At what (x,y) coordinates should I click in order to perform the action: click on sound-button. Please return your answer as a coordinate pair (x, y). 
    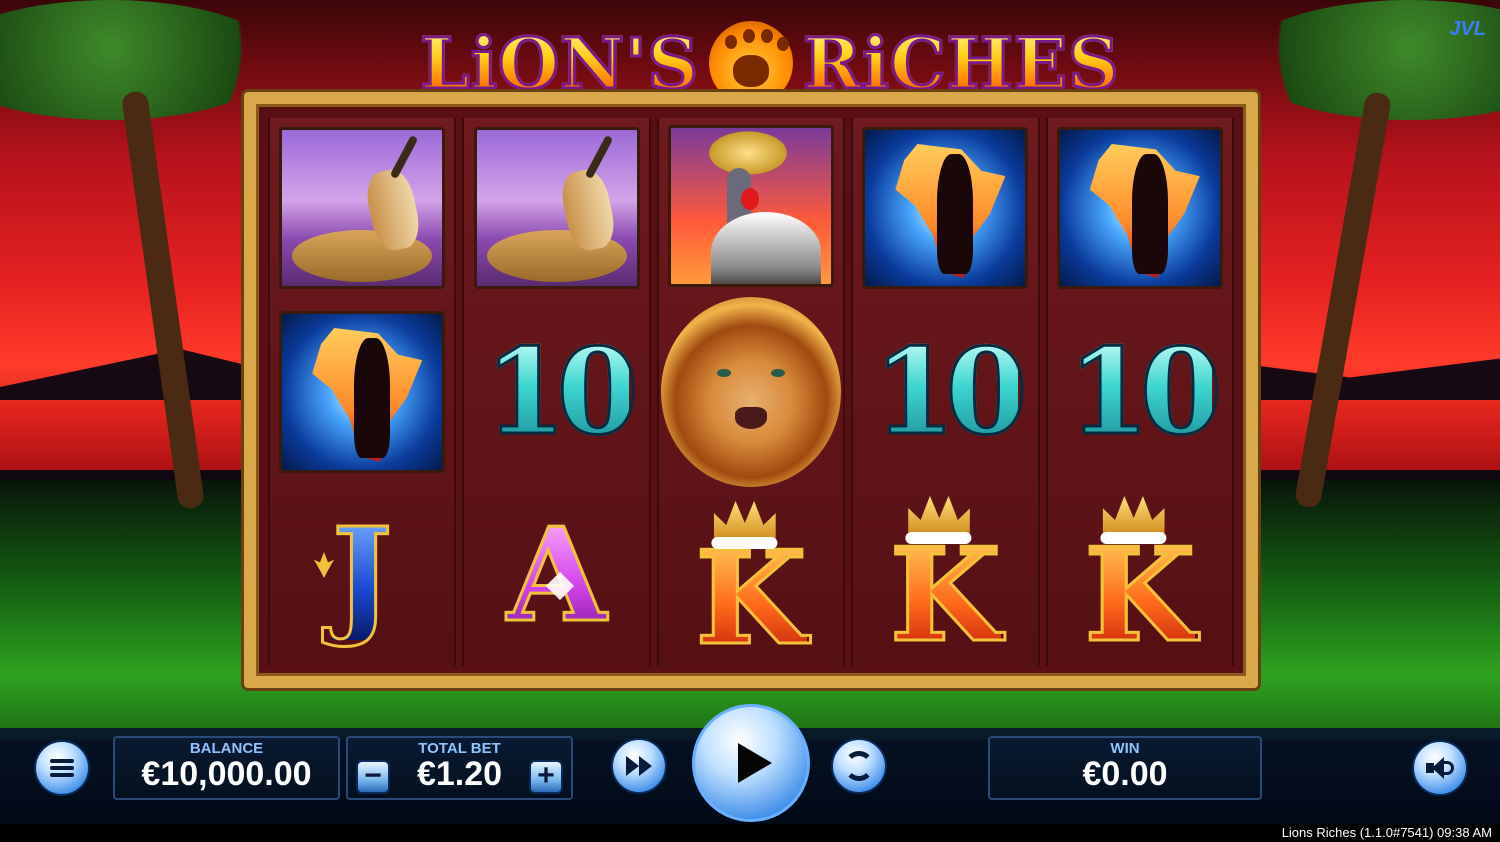
    Looking at the image, I should click on (1440, 768).